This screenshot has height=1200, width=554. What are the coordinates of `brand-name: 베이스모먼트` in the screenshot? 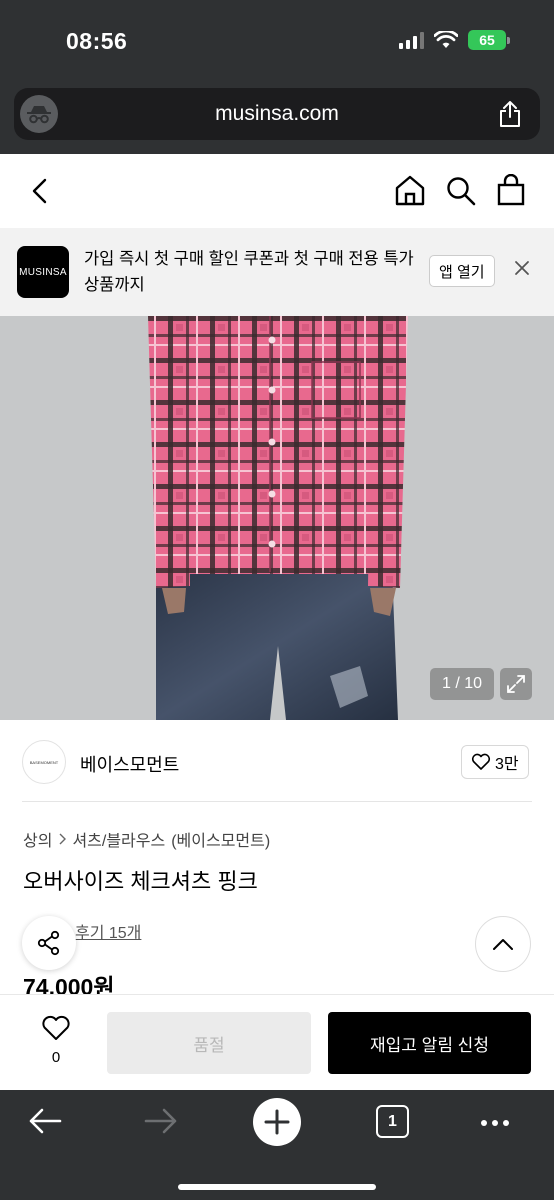 It's located at (129, 764).